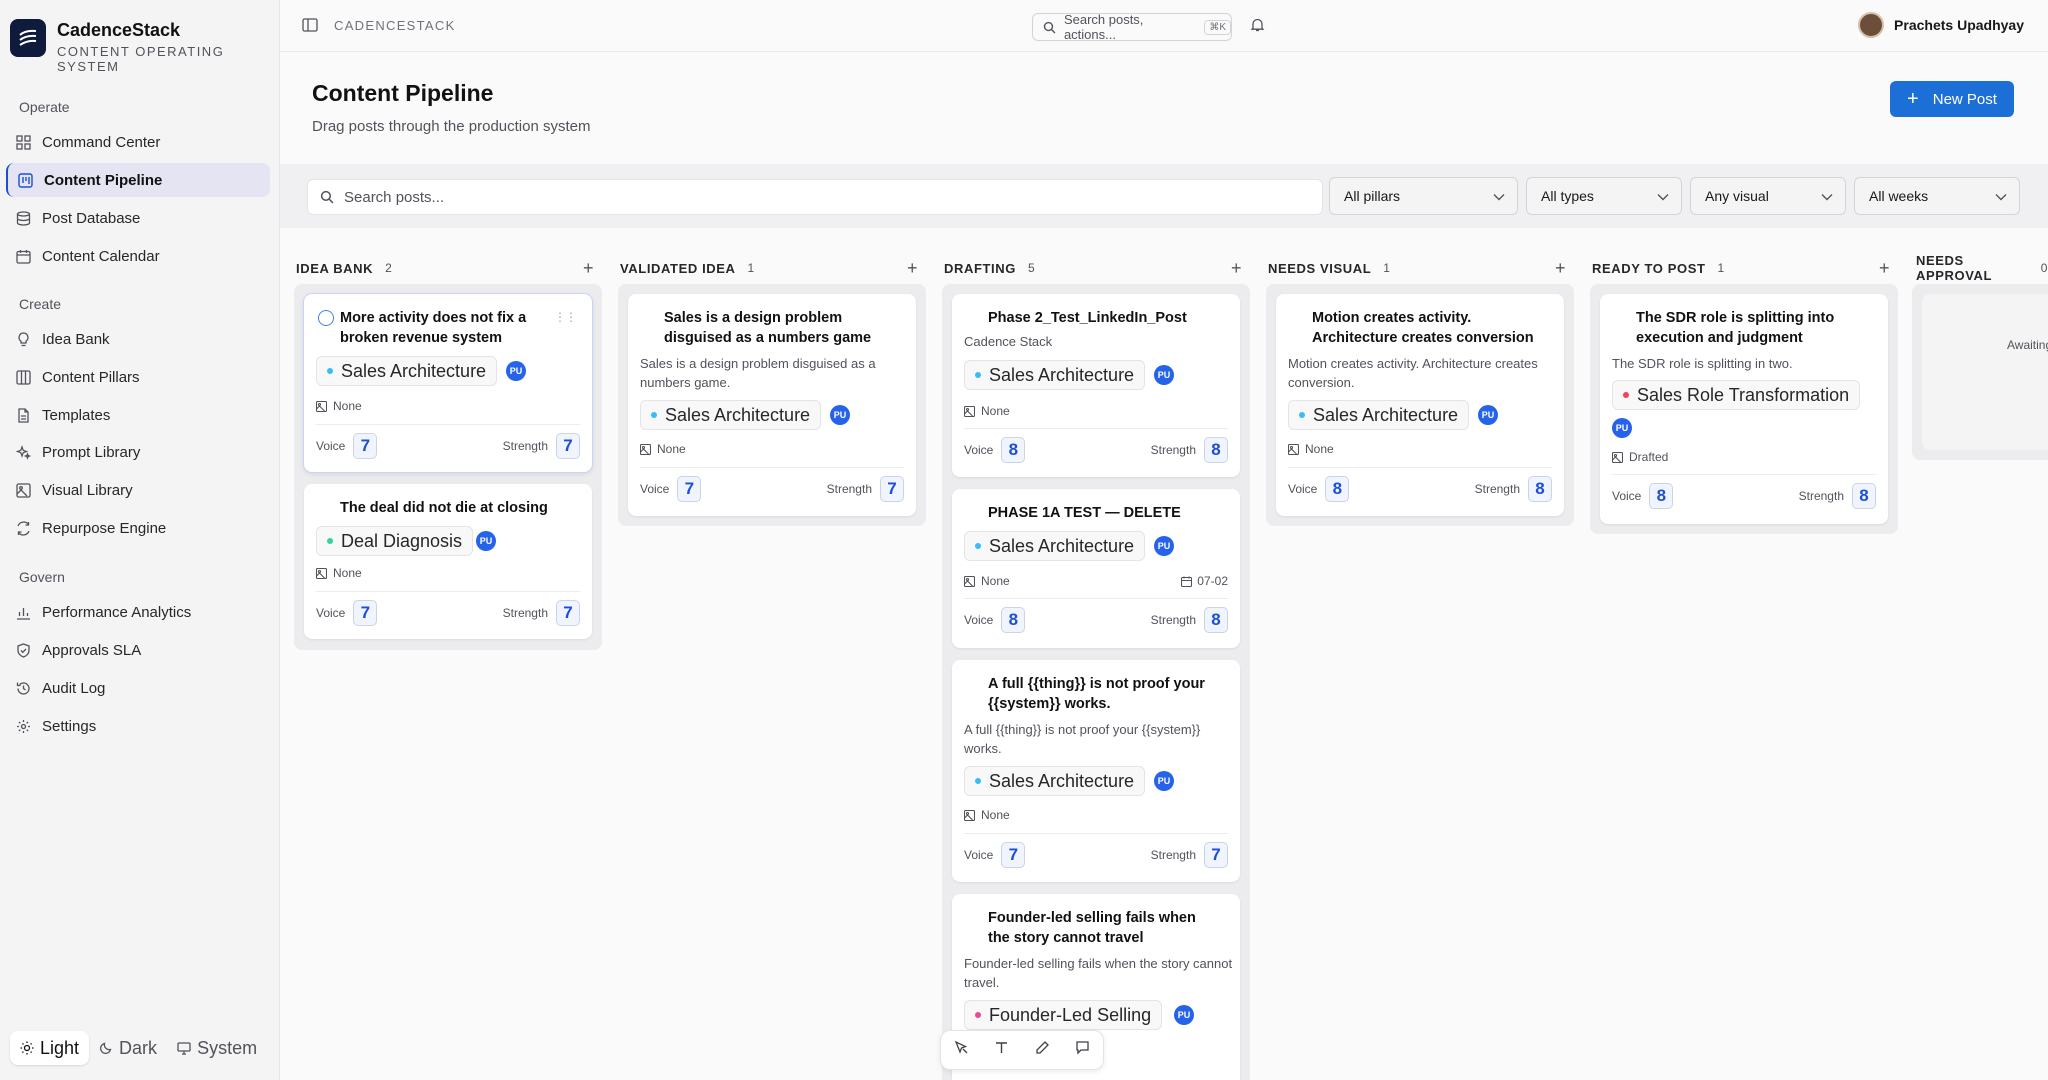 The width and height of the screenshot is (2048, 1080). What do you see at coordinates (138, 377) in the screenshot?
I see `sidebar-item-content-pillars: Content Pillars` at bounding box center [138, 377].